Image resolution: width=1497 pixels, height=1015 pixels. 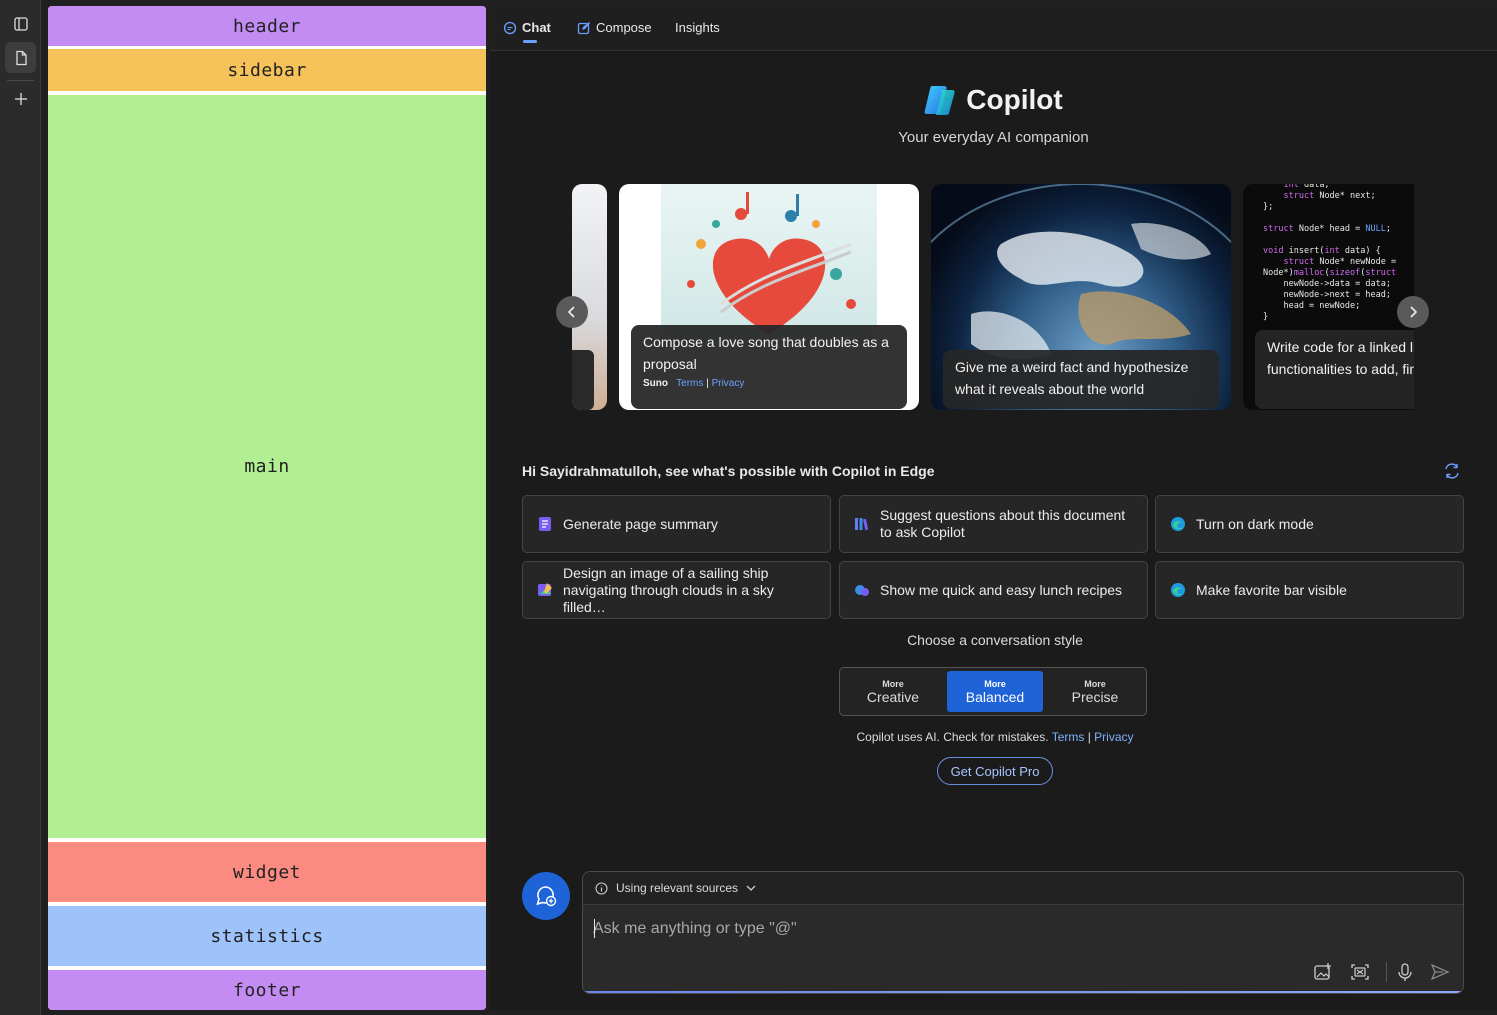 I want to click on conversation-style-selector: More Creative More Balanced More Precise, so click(x=993, y=691).